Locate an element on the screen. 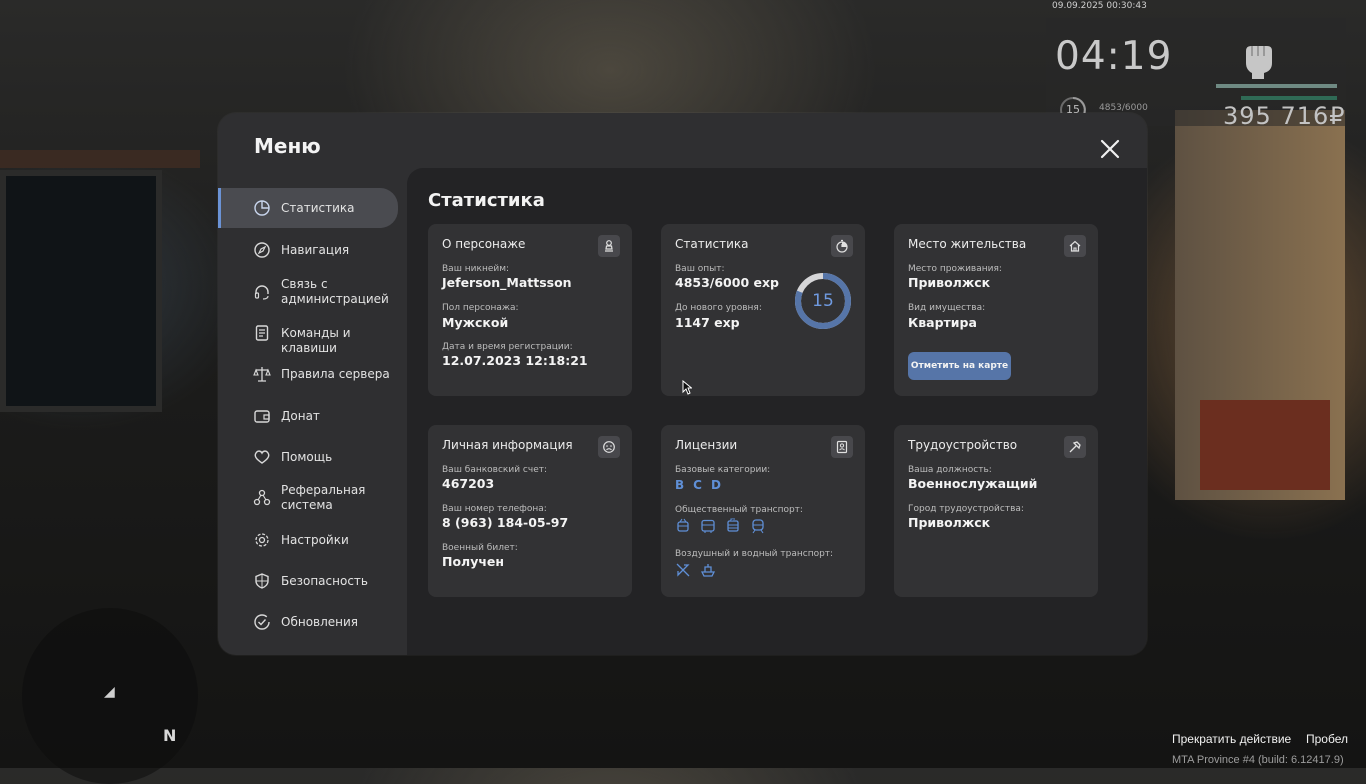 The height and width of the screenshot is (784, 1366). gender-label: Пол персонажа: is located at coordinates (480, 308).